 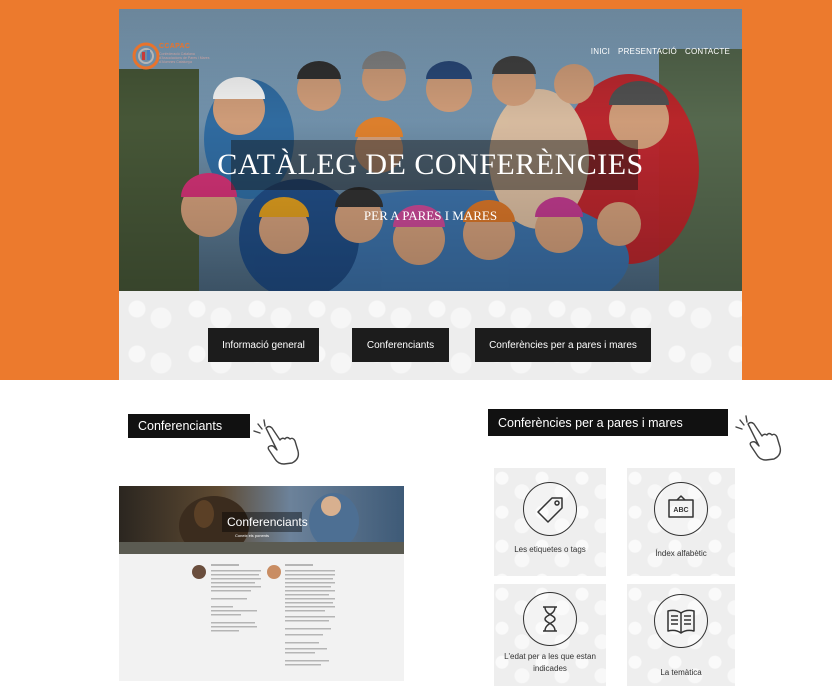 What do you see at coordinates (563, 345) in the screenshot?
I see `conferencies-button: Conferències per a pares i mares` at bounding box center [563, 345].